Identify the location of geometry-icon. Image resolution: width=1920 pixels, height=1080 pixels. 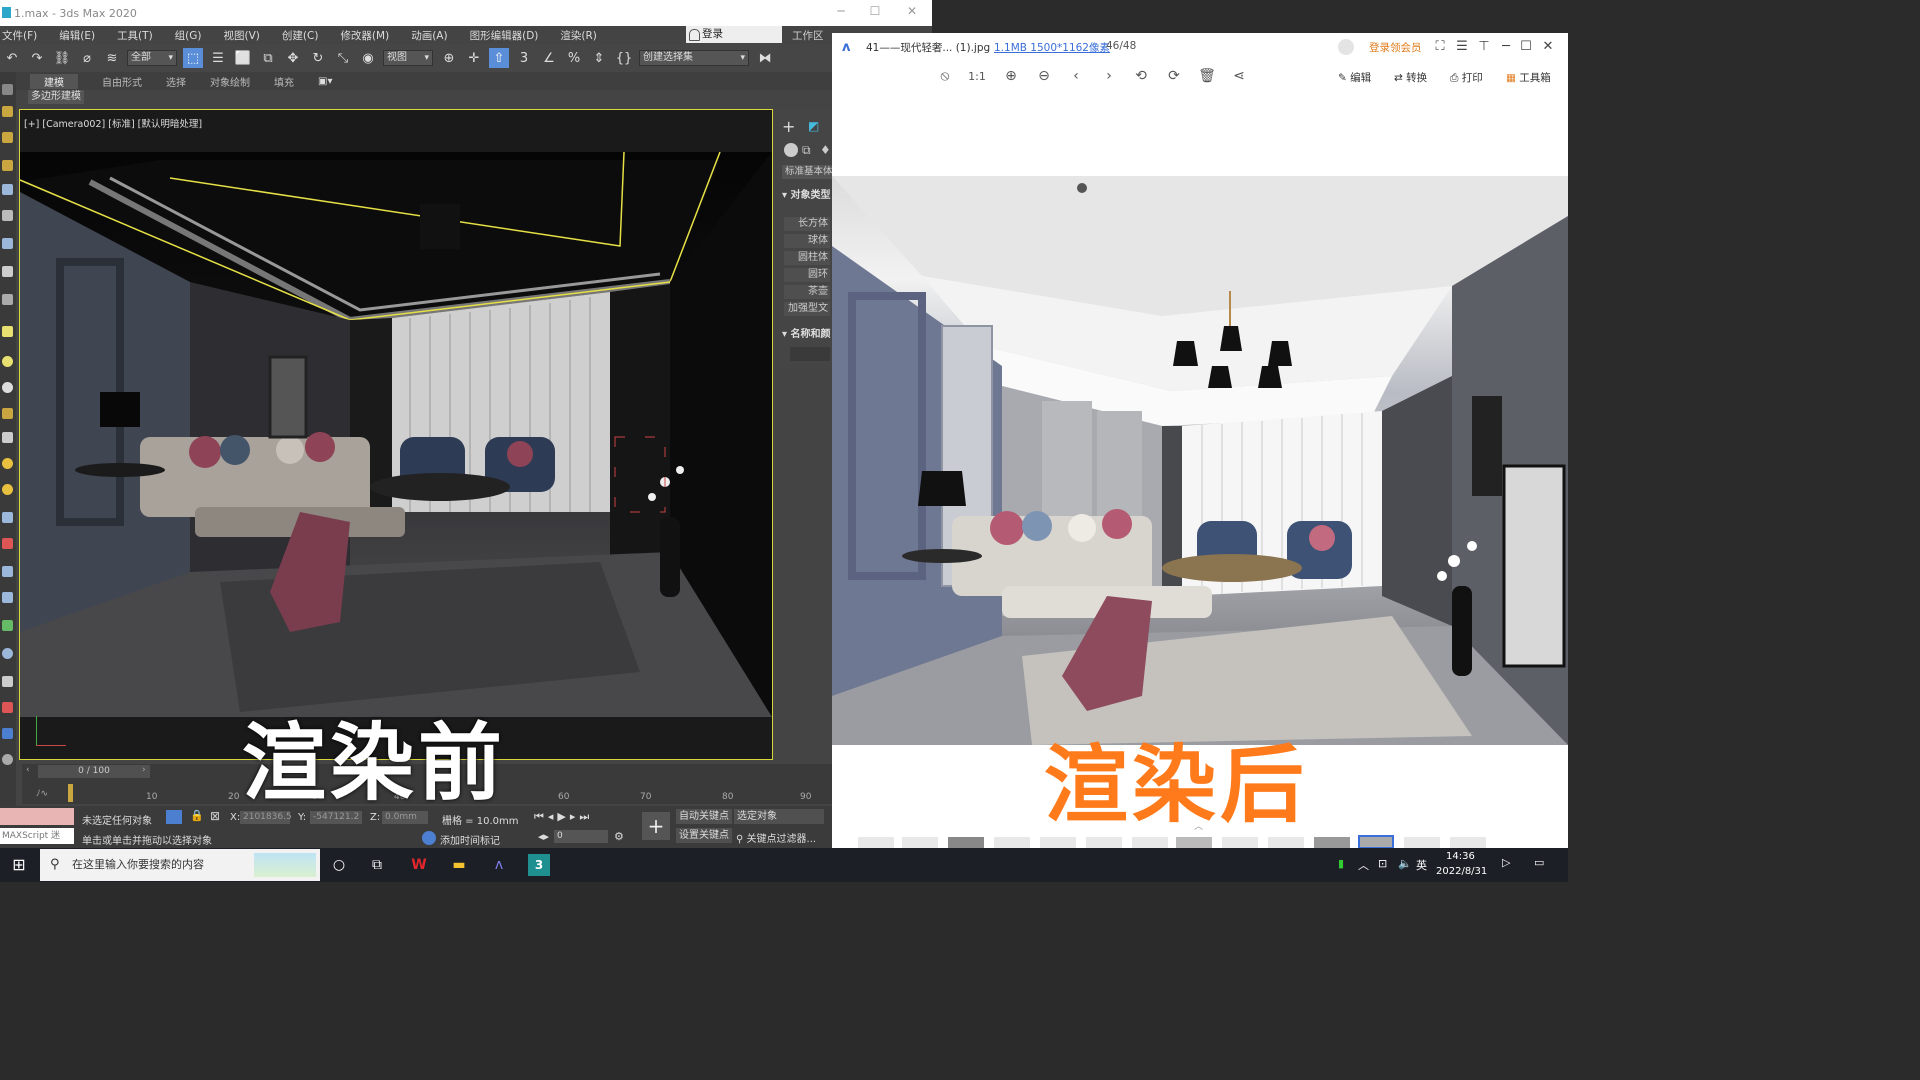
(791, 150).